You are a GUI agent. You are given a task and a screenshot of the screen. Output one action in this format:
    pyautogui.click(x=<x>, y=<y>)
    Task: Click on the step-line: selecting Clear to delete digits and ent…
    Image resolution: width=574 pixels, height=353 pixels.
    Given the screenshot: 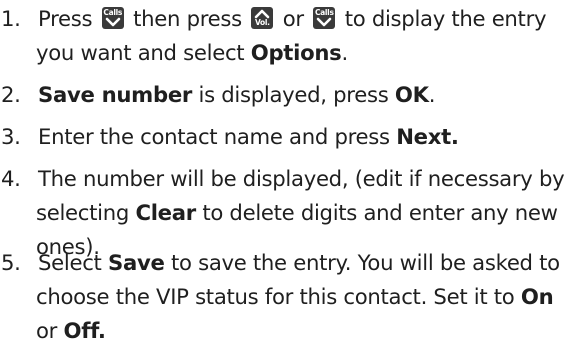 What is the action you would take?
    pyautogui.click(x=297, y=213)
    